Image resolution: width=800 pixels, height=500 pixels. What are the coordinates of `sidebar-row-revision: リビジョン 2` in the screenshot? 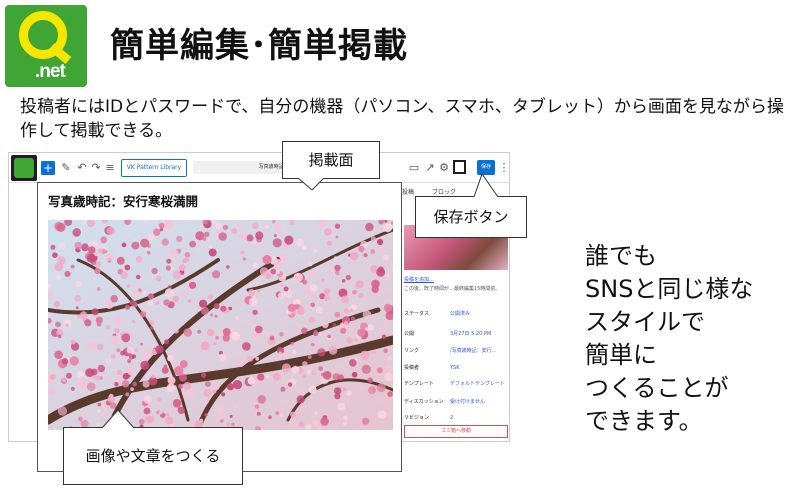 It's located at (456, 420).